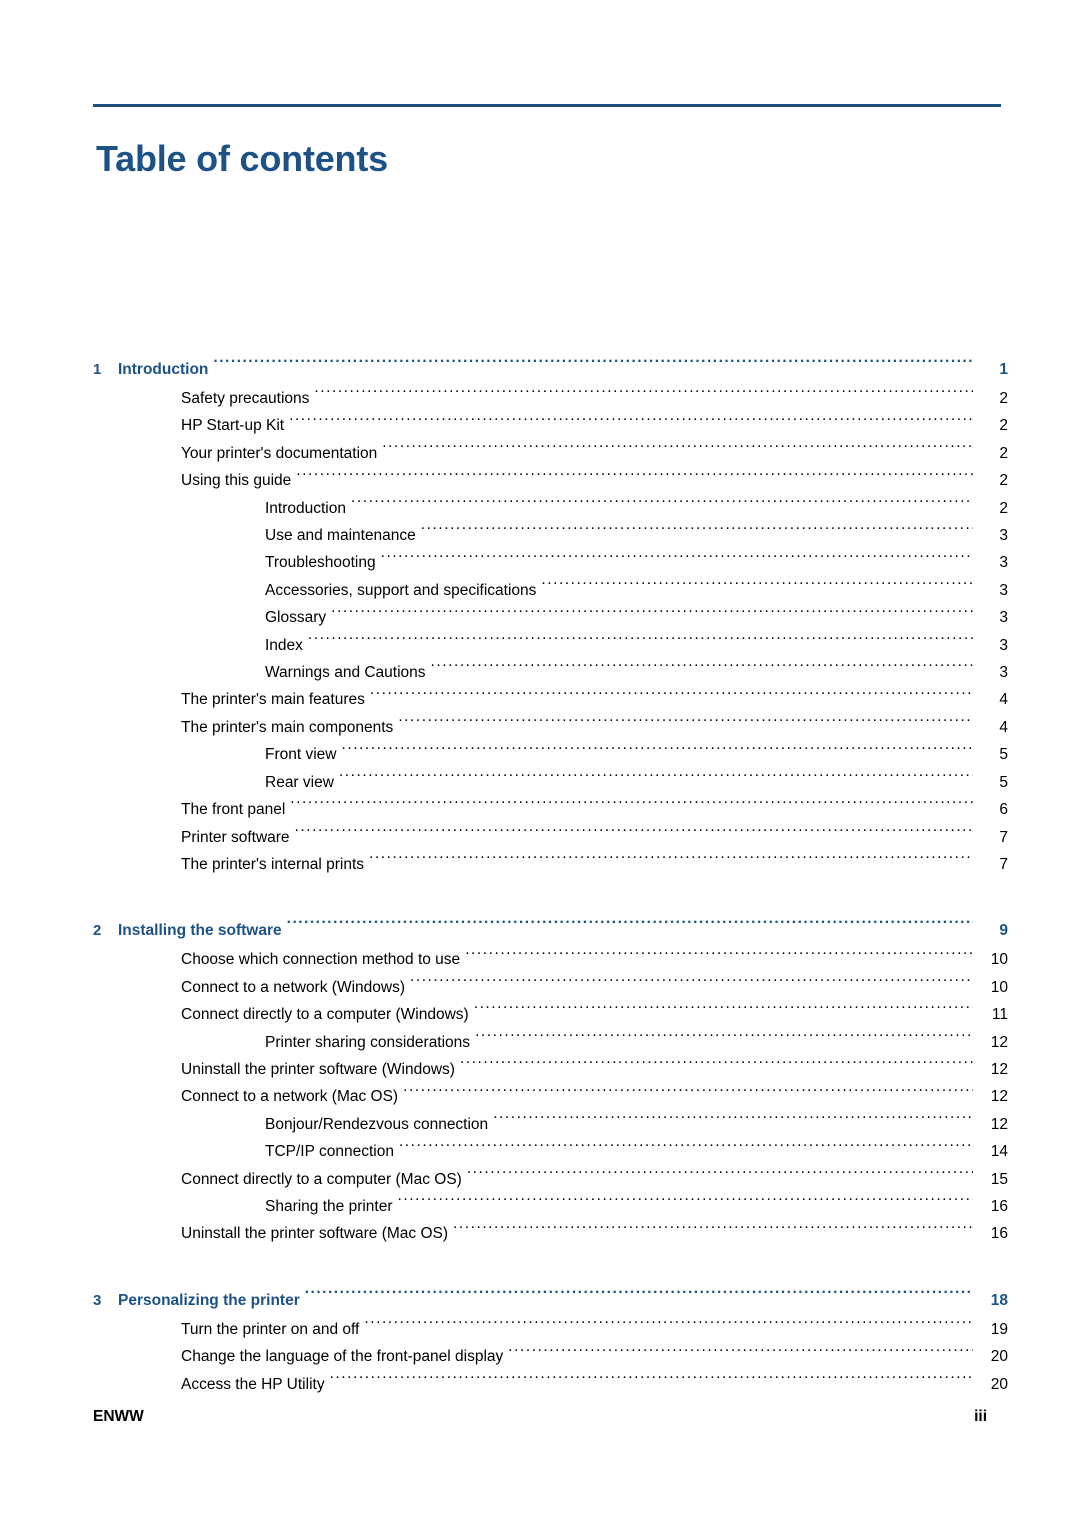 The width and height of the screenshot is (1080, 1527). I want to click on toc-entry: Warnings and Cautions 3, so click(550, 672).